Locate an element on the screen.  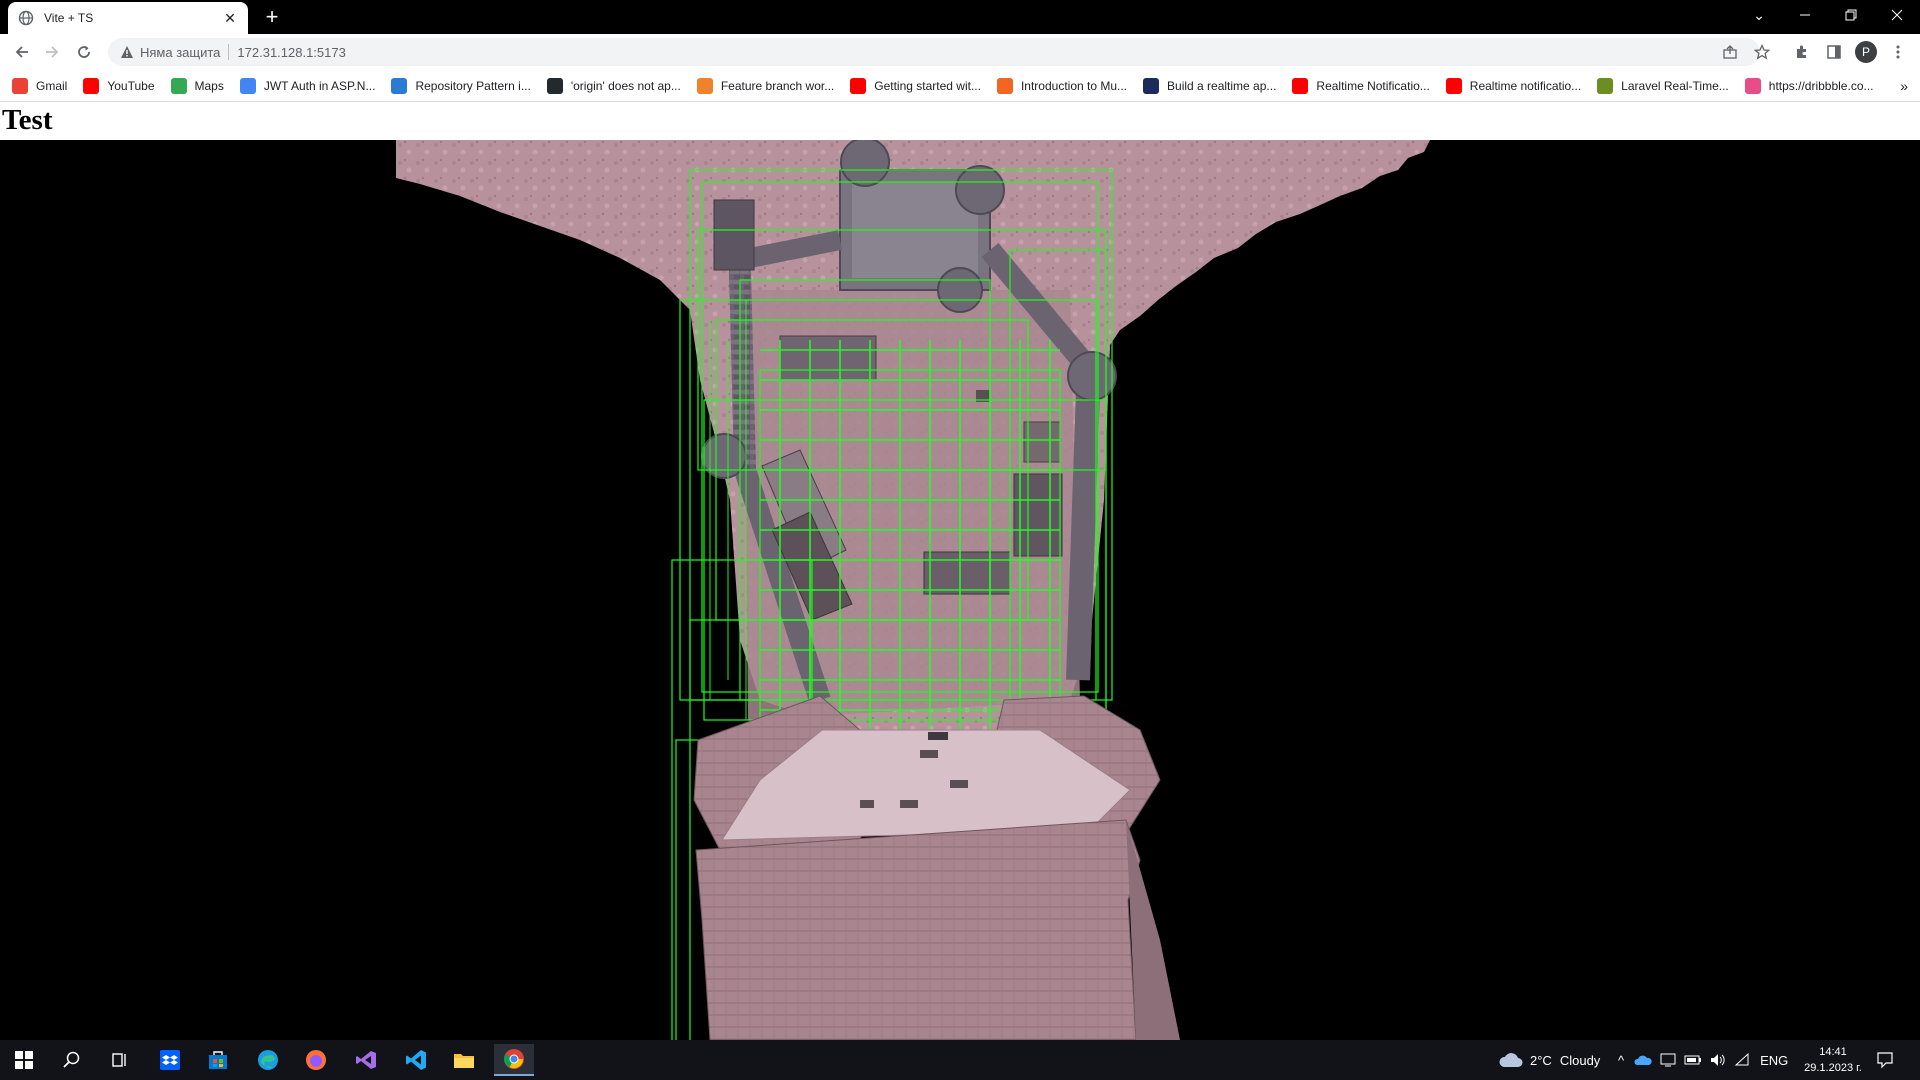
chevron-up-icon: ^ is located at coordinates (1621, 1060).